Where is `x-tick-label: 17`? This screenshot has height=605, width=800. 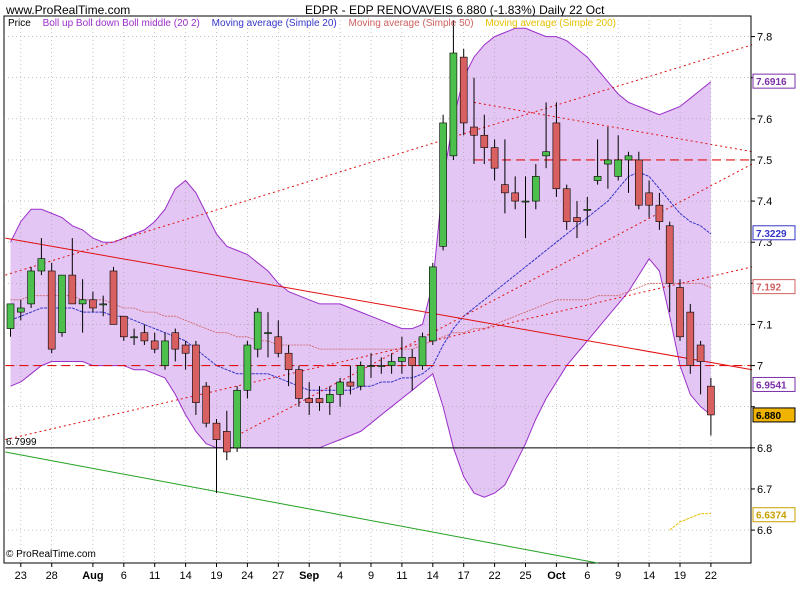 x-tick-label: 17 is located at coordinates (464, 576).